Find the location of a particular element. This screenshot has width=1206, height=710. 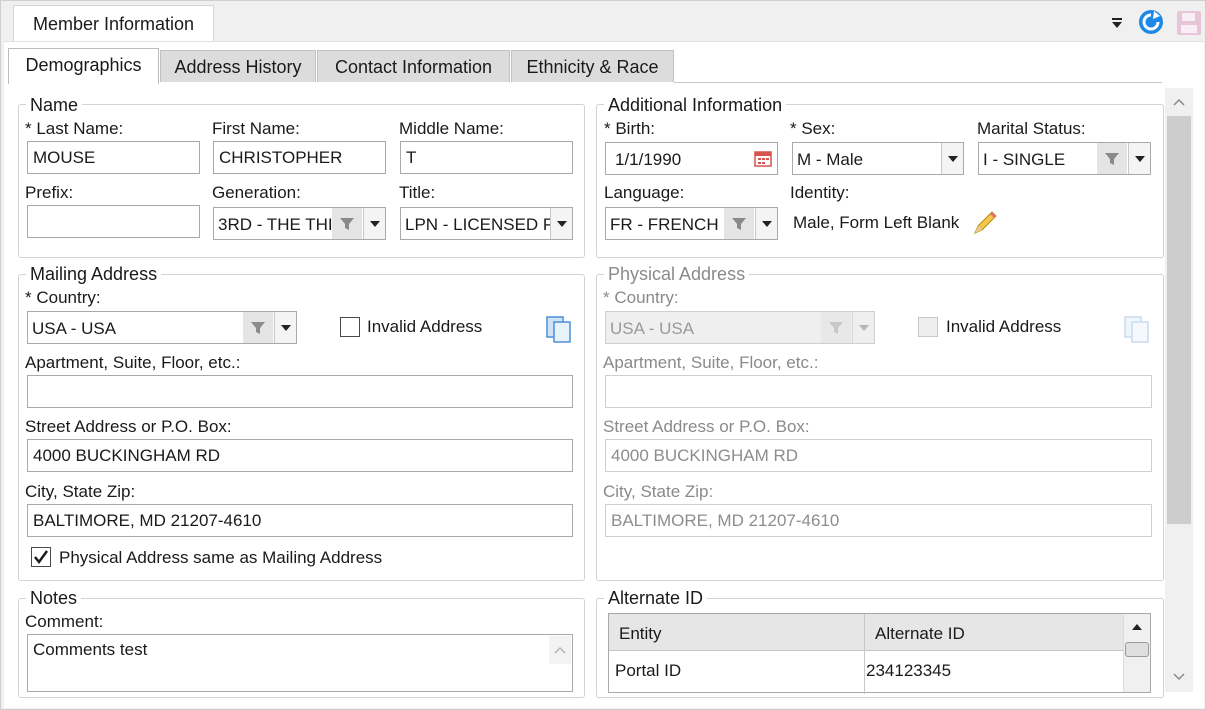

tab-demographics: Demographics is located at coordinates (83, 66).